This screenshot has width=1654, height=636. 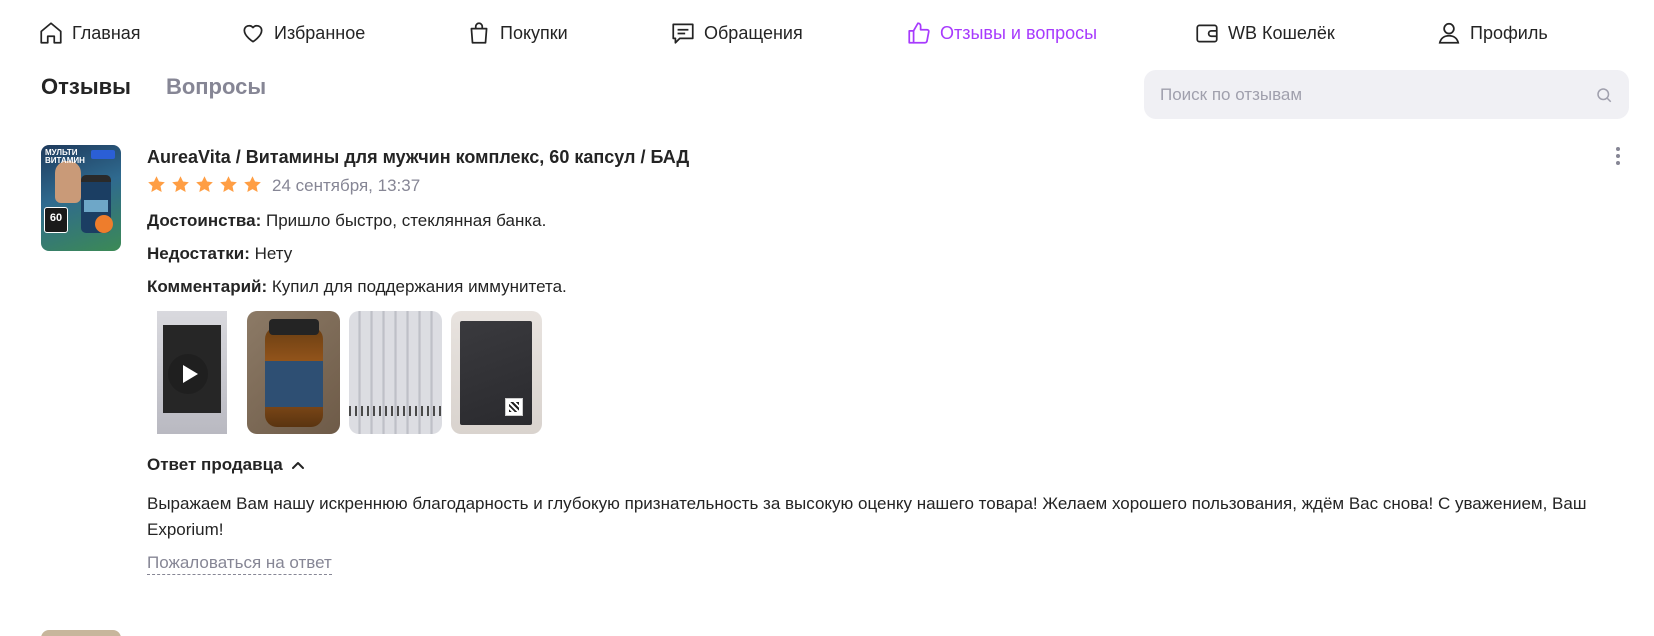 What do you see at coordinates (198, 253) in the screenshot?
I see `cons-label: Недостатки:` at bounding box center [198, 253].